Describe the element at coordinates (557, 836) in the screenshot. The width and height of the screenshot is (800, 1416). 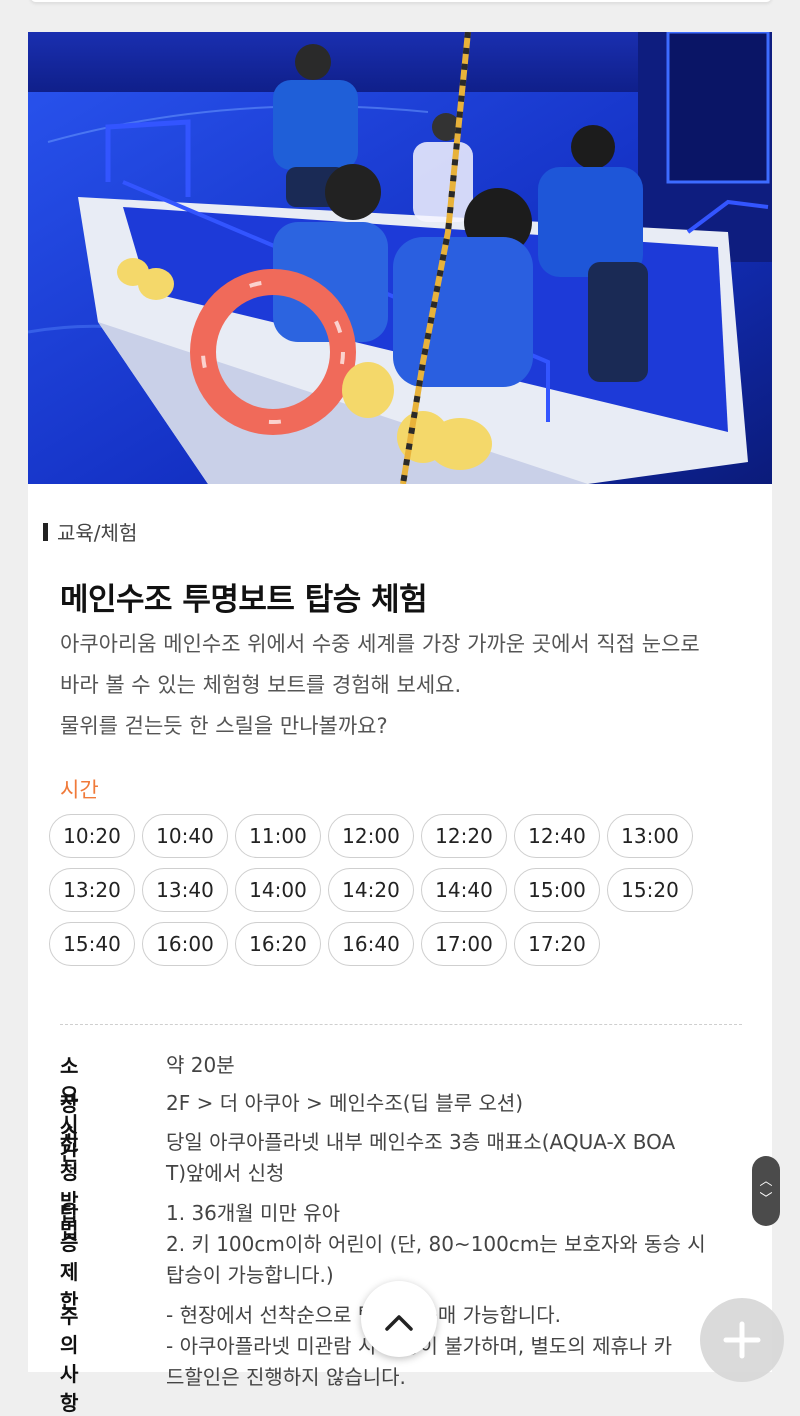
I see `time-slot-button: 12:40` at that location.